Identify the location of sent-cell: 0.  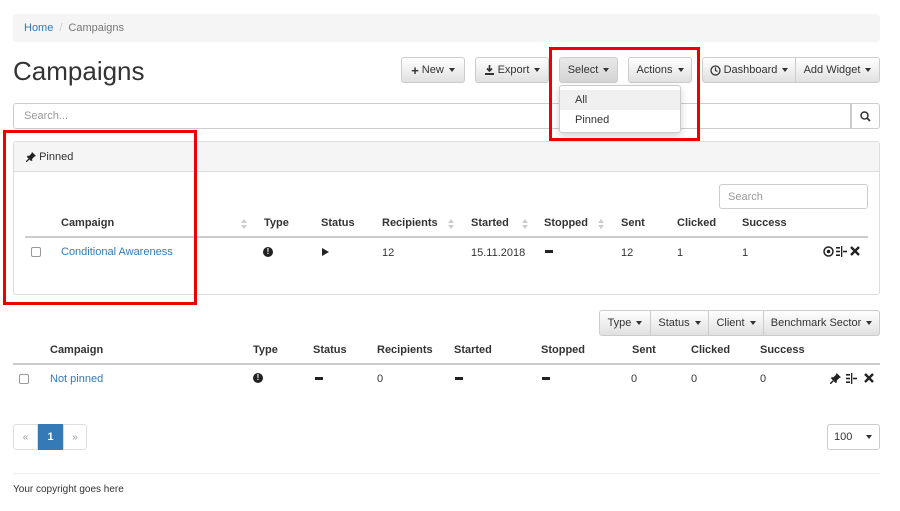
(634, 379).